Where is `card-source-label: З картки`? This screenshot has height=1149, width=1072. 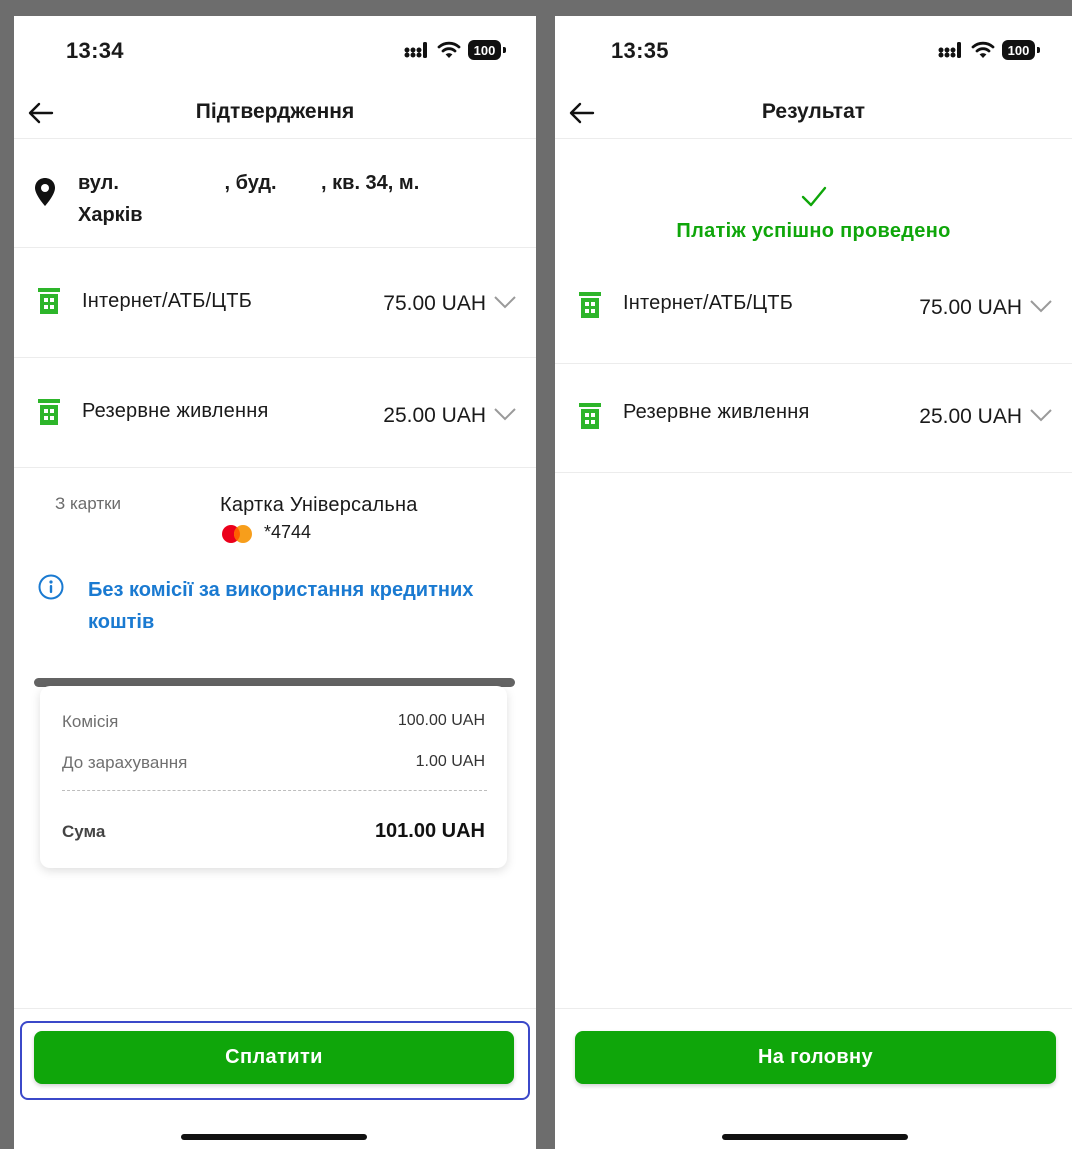
card-source-label: З картки is located at coordinates (88, 503).